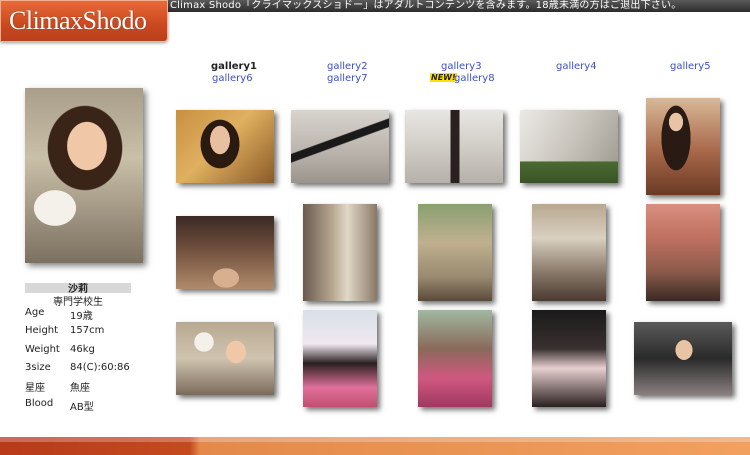 This screenshot has width=750, height=455. I want to click on logo-text: ClimaxShodo, so click(78, 20).